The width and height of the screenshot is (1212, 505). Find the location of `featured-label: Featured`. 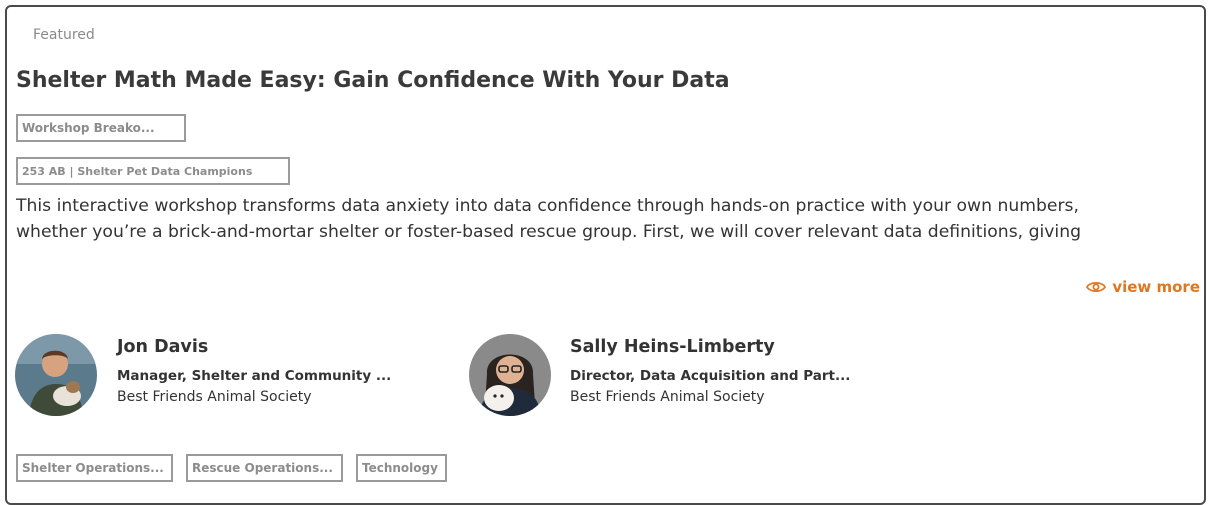

featured-label: Featured is located at coordinates (64, 35).